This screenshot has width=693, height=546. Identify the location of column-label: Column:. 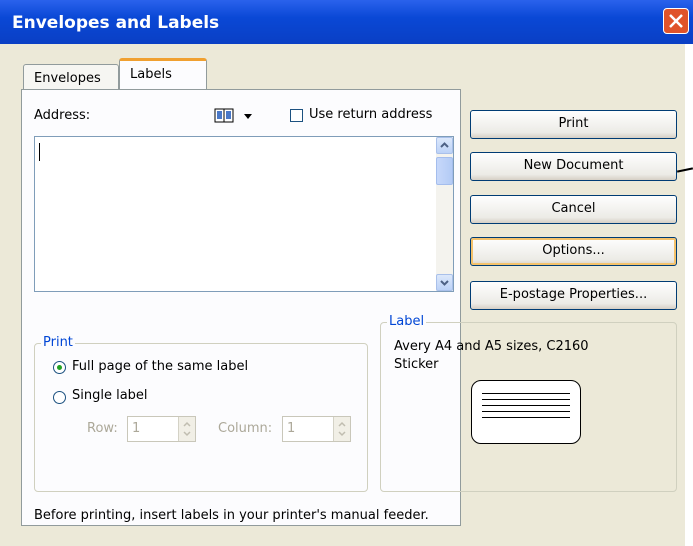
(245, 428).